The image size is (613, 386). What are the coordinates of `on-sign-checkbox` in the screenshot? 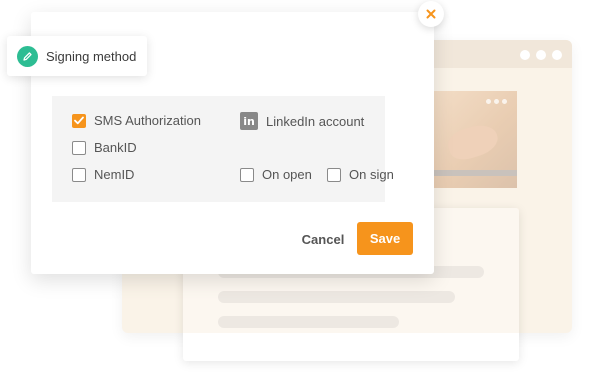 It's located at (334, 174).